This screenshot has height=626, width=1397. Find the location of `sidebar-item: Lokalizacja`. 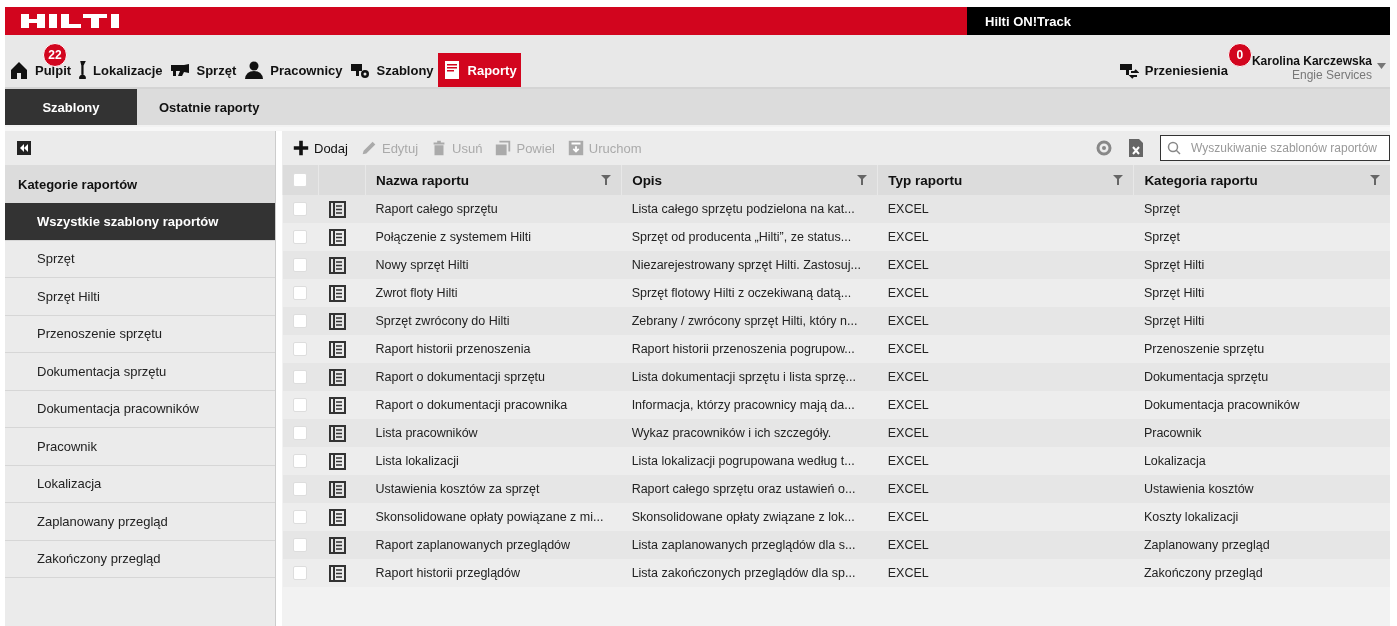

sidebar-item: Lokalizacja is located at coordinates (140, 484).